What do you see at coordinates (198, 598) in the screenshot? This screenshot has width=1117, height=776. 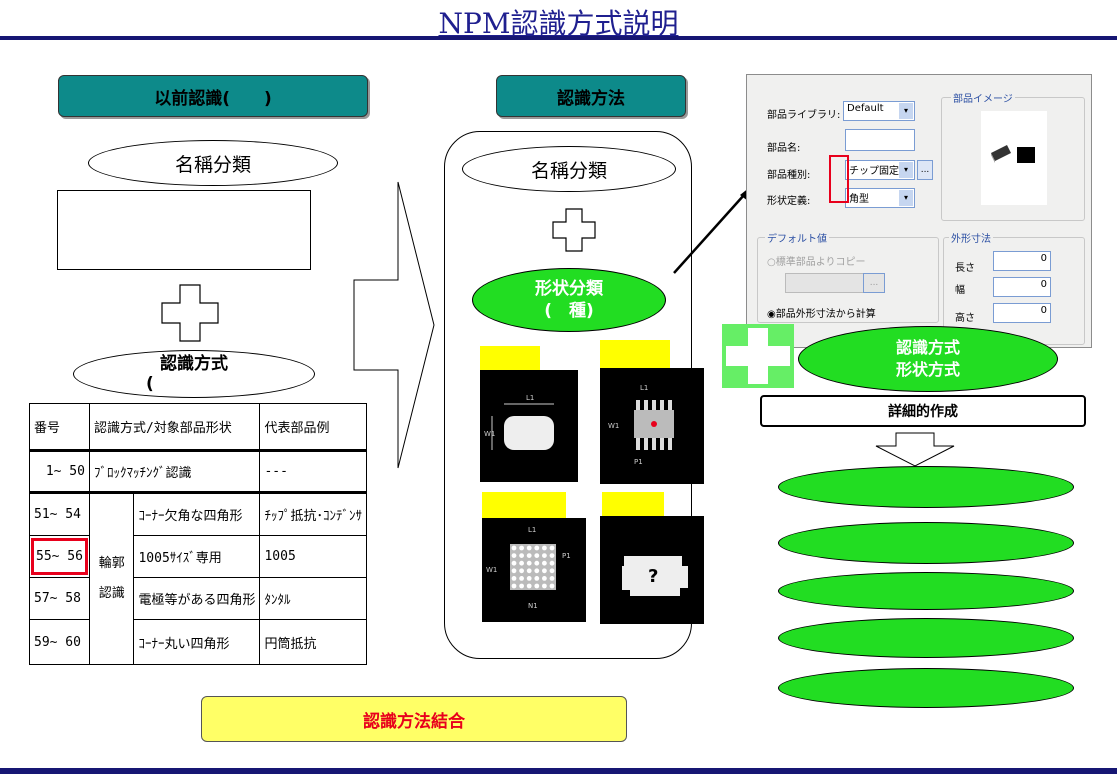 I see `table-row: 57~ 58 電極等がある四角形 ﾀﾝﾀﾙ` at bounding box center [198, 598].